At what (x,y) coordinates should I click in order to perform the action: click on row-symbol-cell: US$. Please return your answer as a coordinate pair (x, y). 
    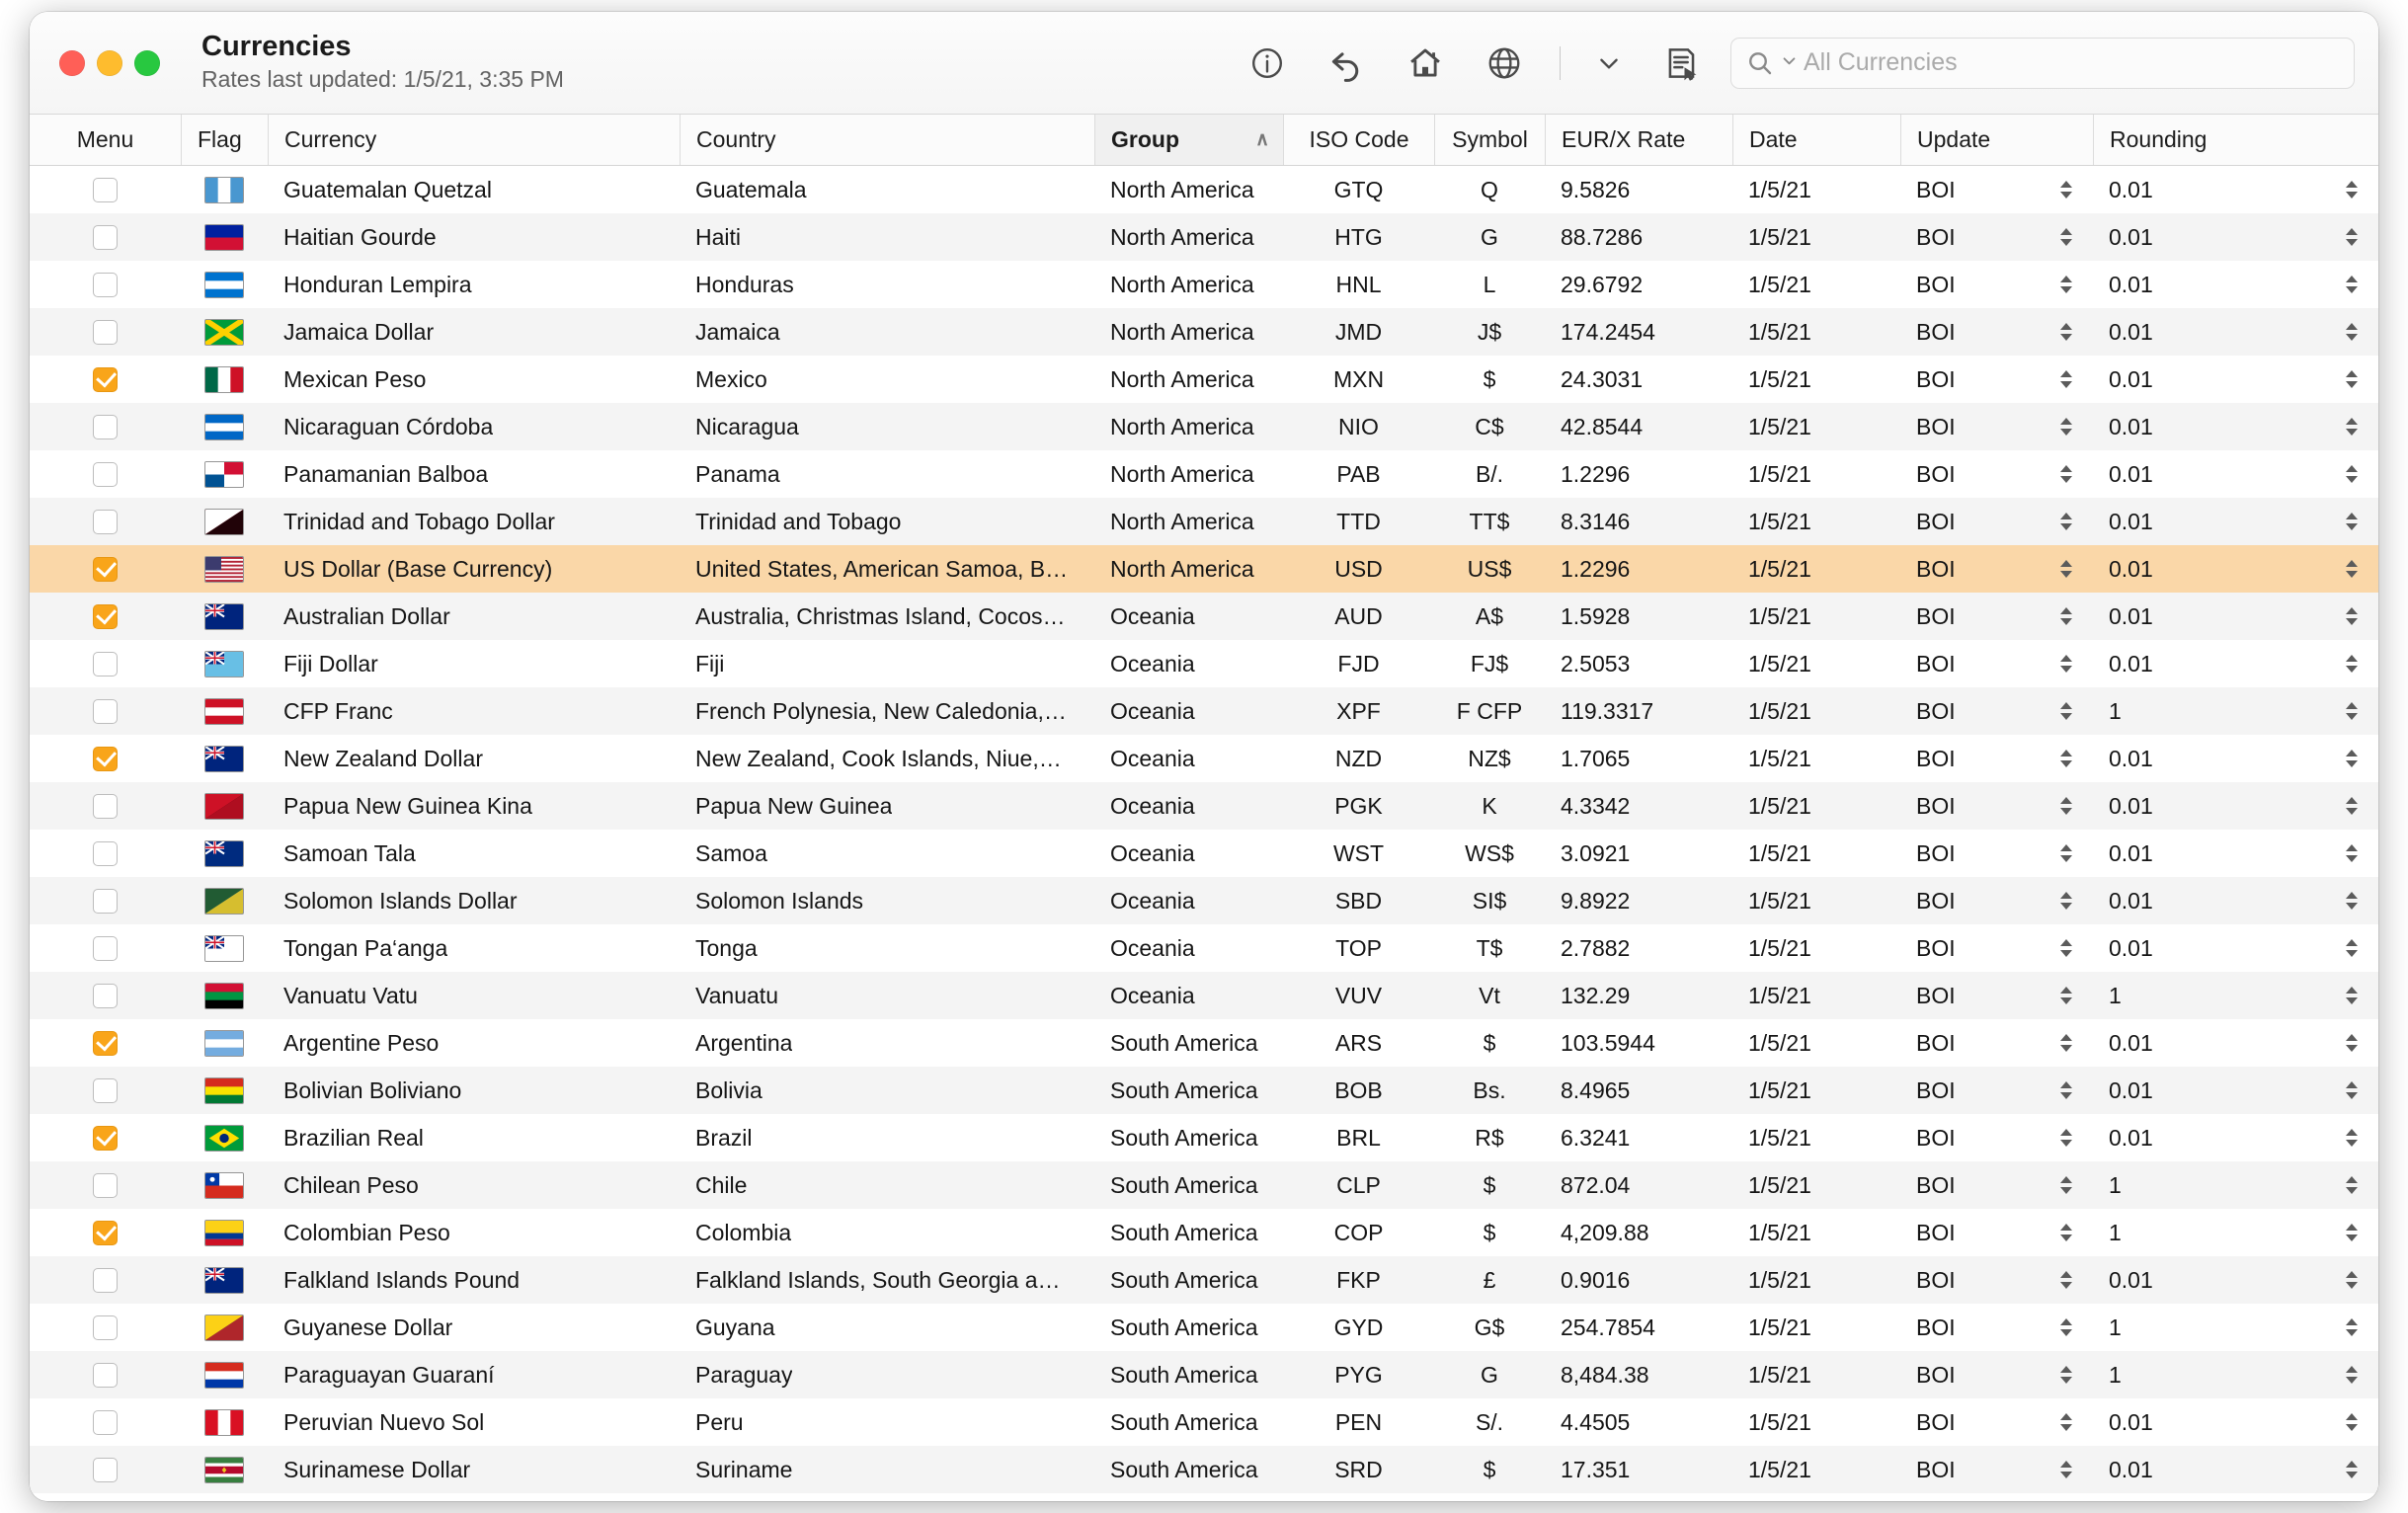
    Looking at the image, I should click on (1490, 569).